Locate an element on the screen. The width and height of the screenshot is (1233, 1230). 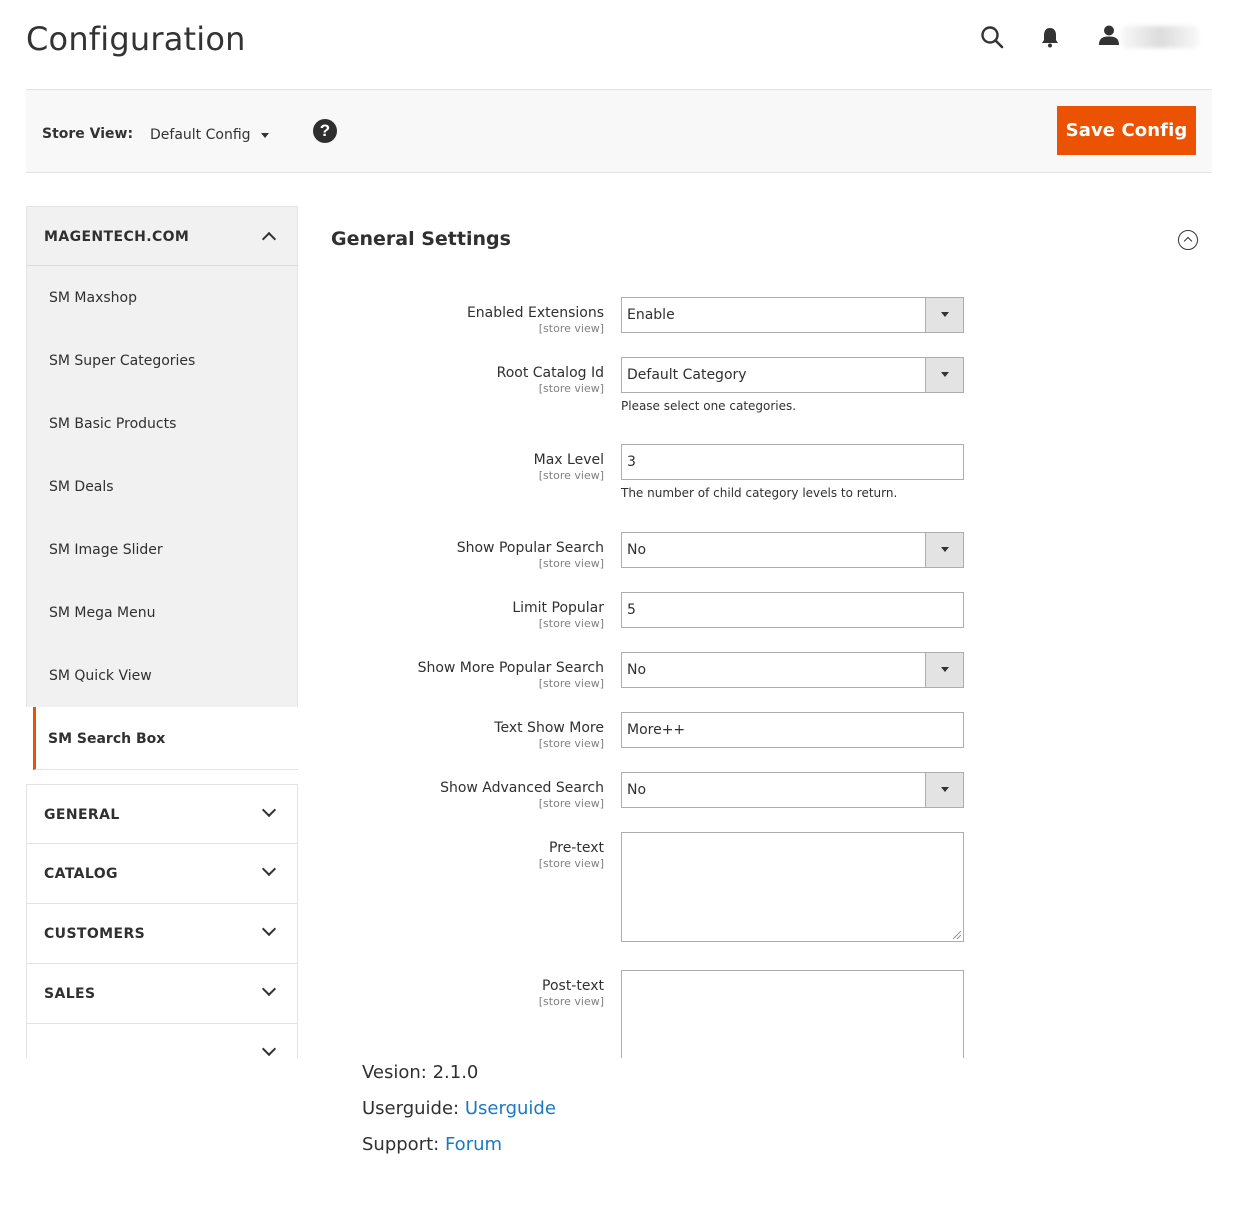
help-icon: ? is located at coordinates (325, 131).